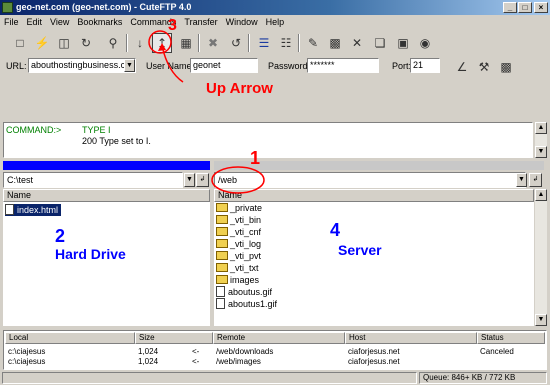 The height and width of the screenshot is (385, 550). I want to click on annotation-number-3: 3, so click(172, 25).